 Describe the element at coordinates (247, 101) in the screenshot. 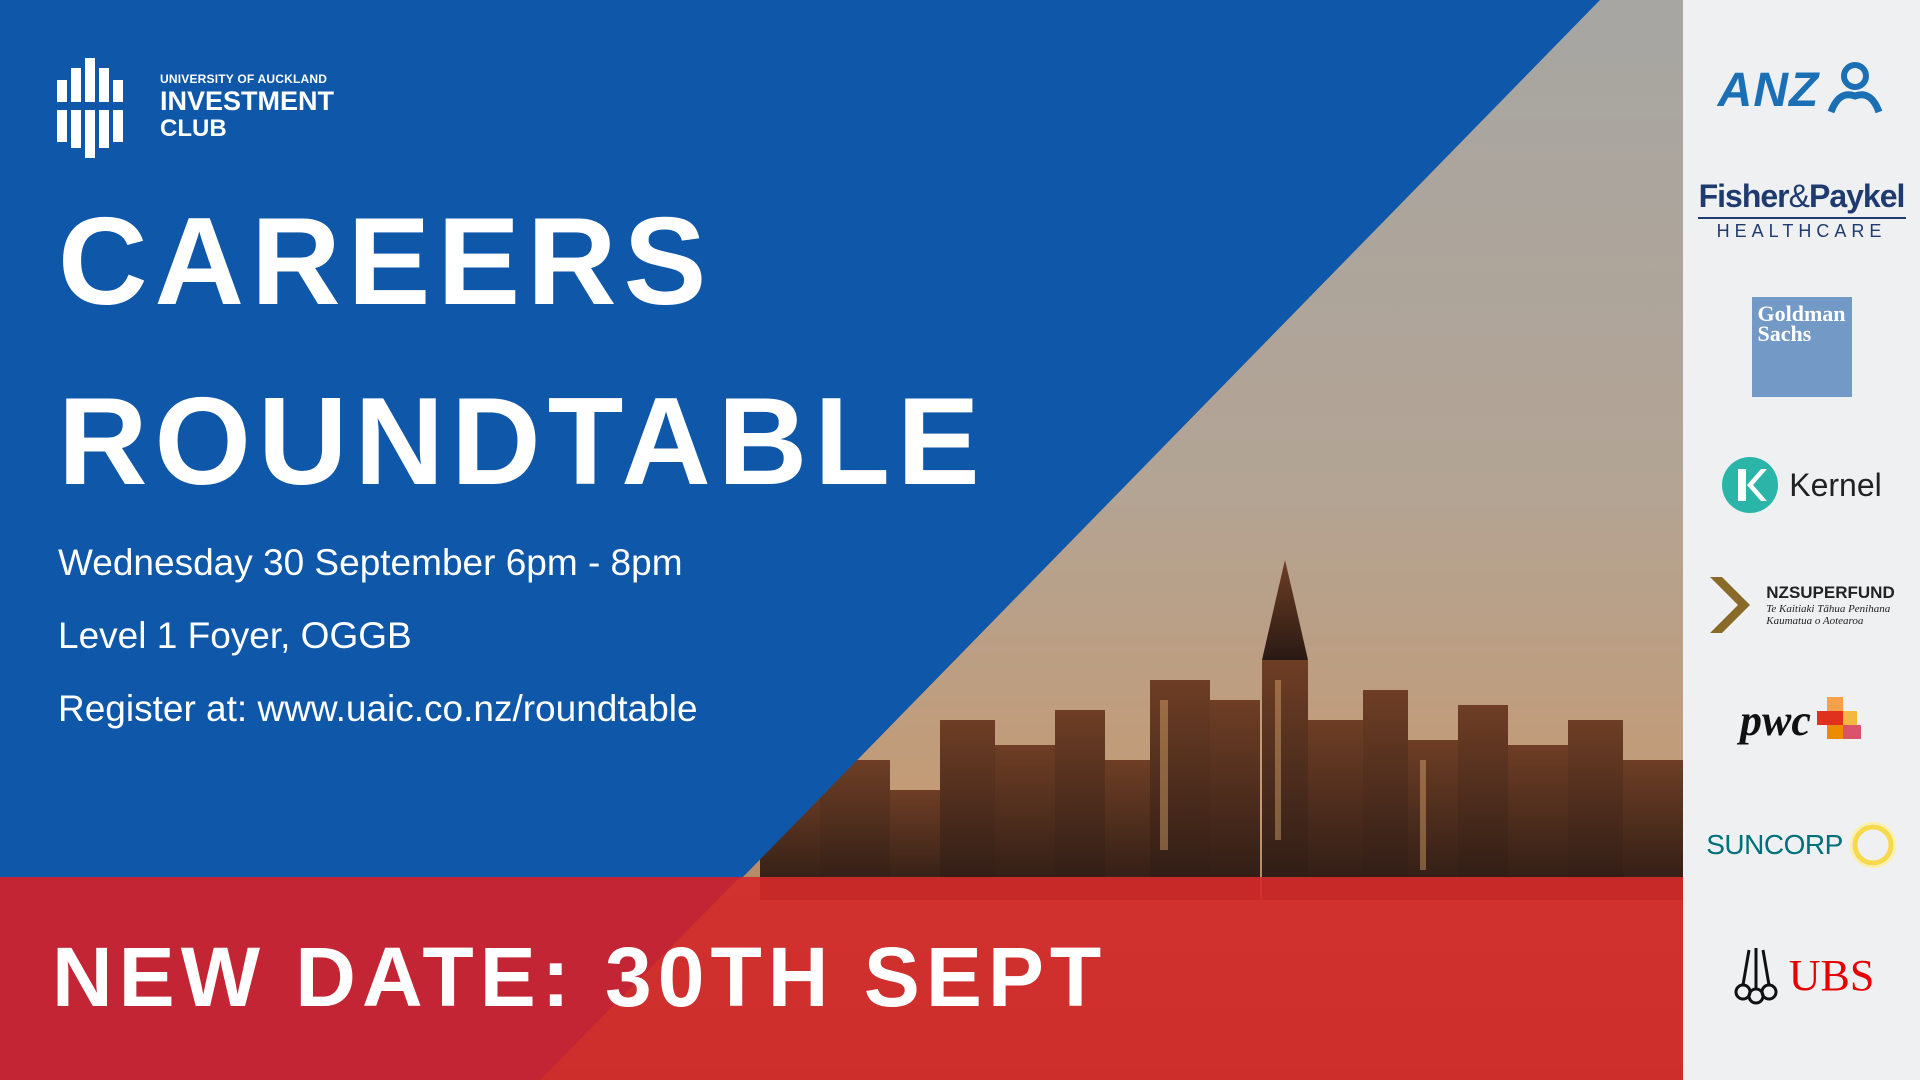

I see `club-name-line-2: INVESTMENT` at that location.